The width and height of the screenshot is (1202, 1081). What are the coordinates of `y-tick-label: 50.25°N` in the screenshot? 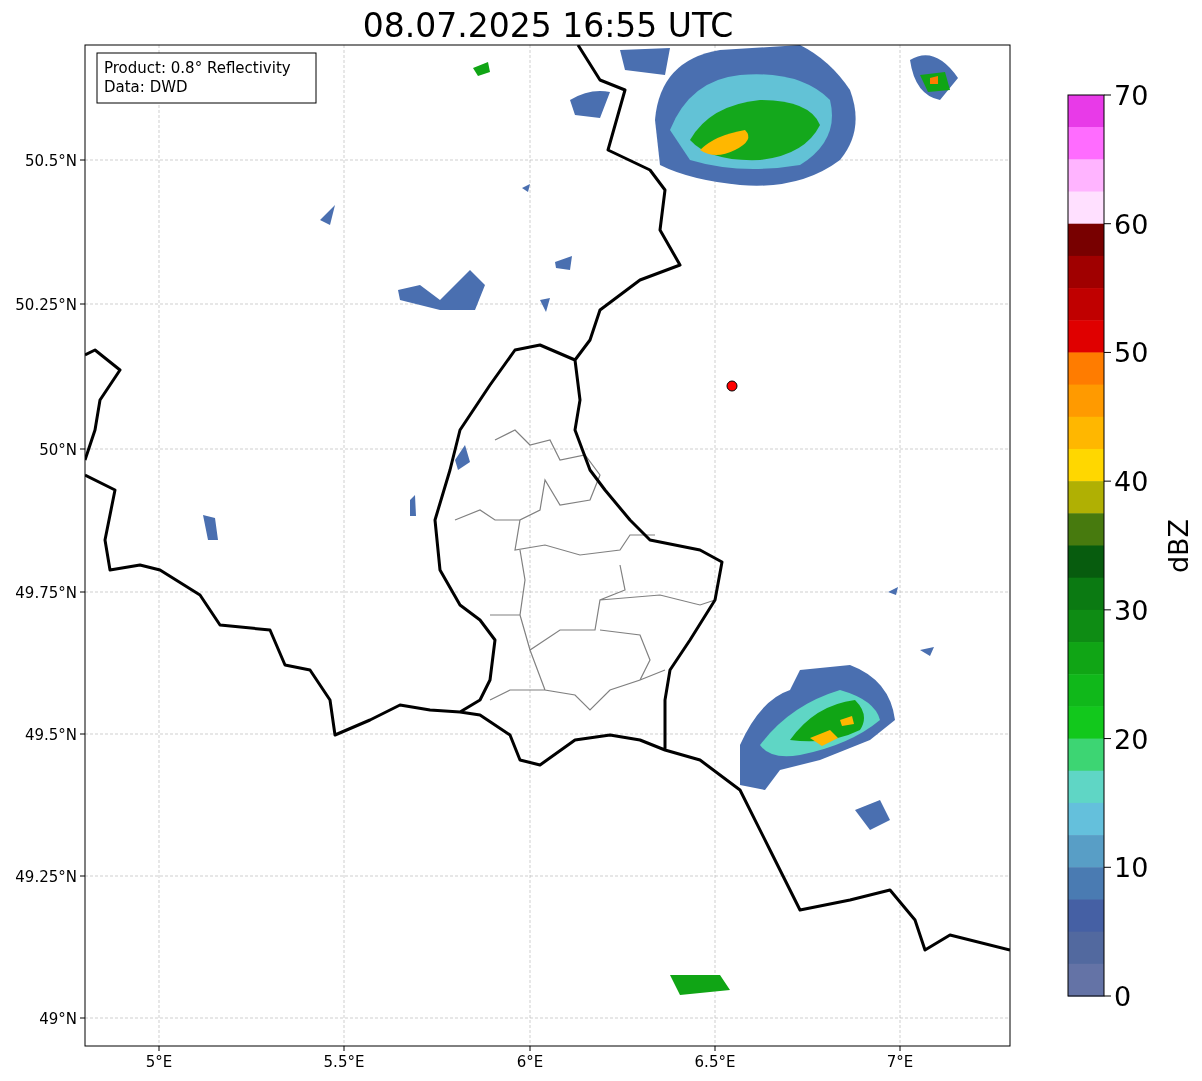 It's located at (46, 305).